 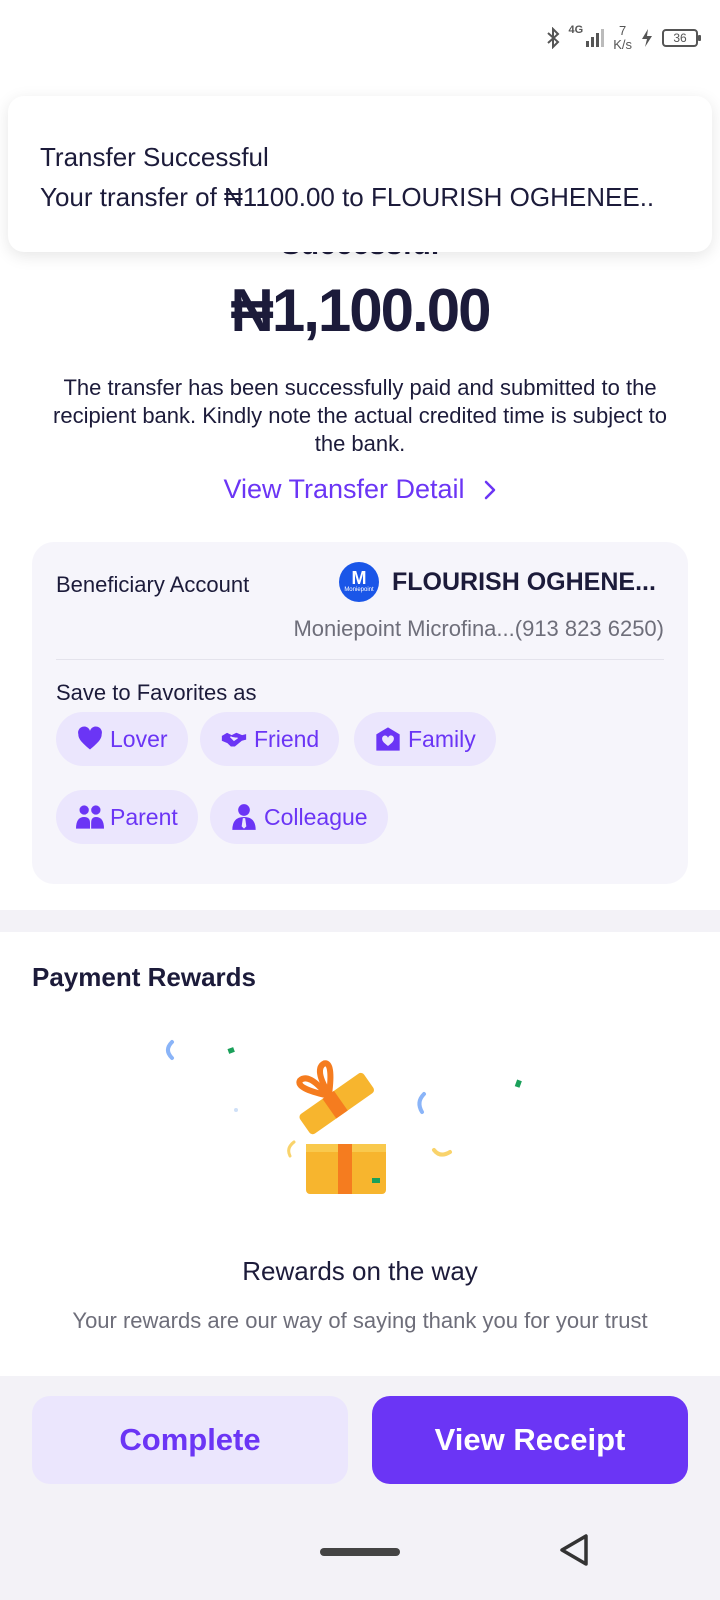 What do you see at coordinates (489, 489) in the screenshot?
I see `chevron-right-icon` at bounding box center [489, 489].